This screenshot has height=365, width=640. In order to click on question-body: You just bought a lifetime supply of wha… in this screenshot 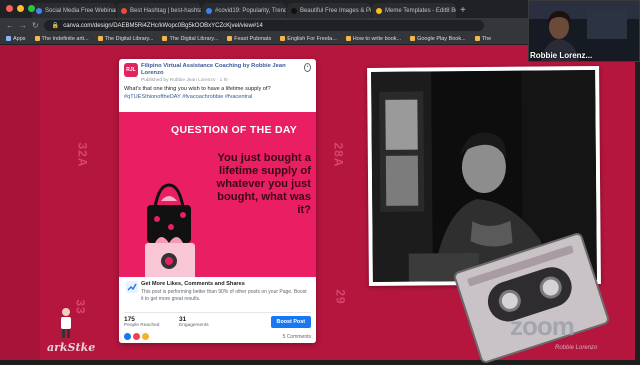, I will do `click(264, 184)`.